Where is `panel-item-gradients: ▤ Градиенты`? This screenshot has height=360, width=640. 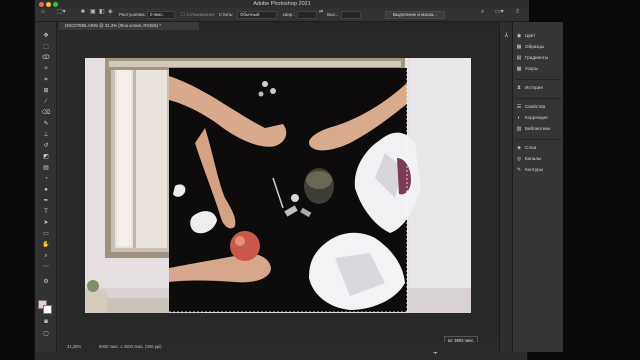
panel-item-gradients: ▤ Градиенты is located at coordinates (539, 58).